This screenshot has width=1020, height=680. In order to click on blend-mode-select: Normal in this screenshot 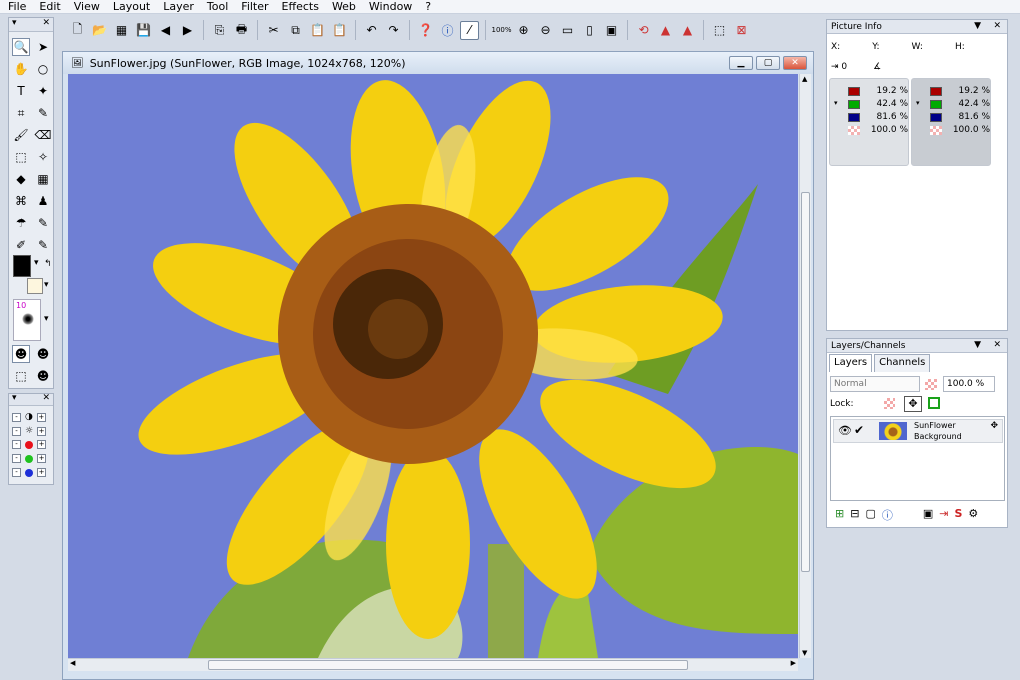, I will do `click(875, 384)`.